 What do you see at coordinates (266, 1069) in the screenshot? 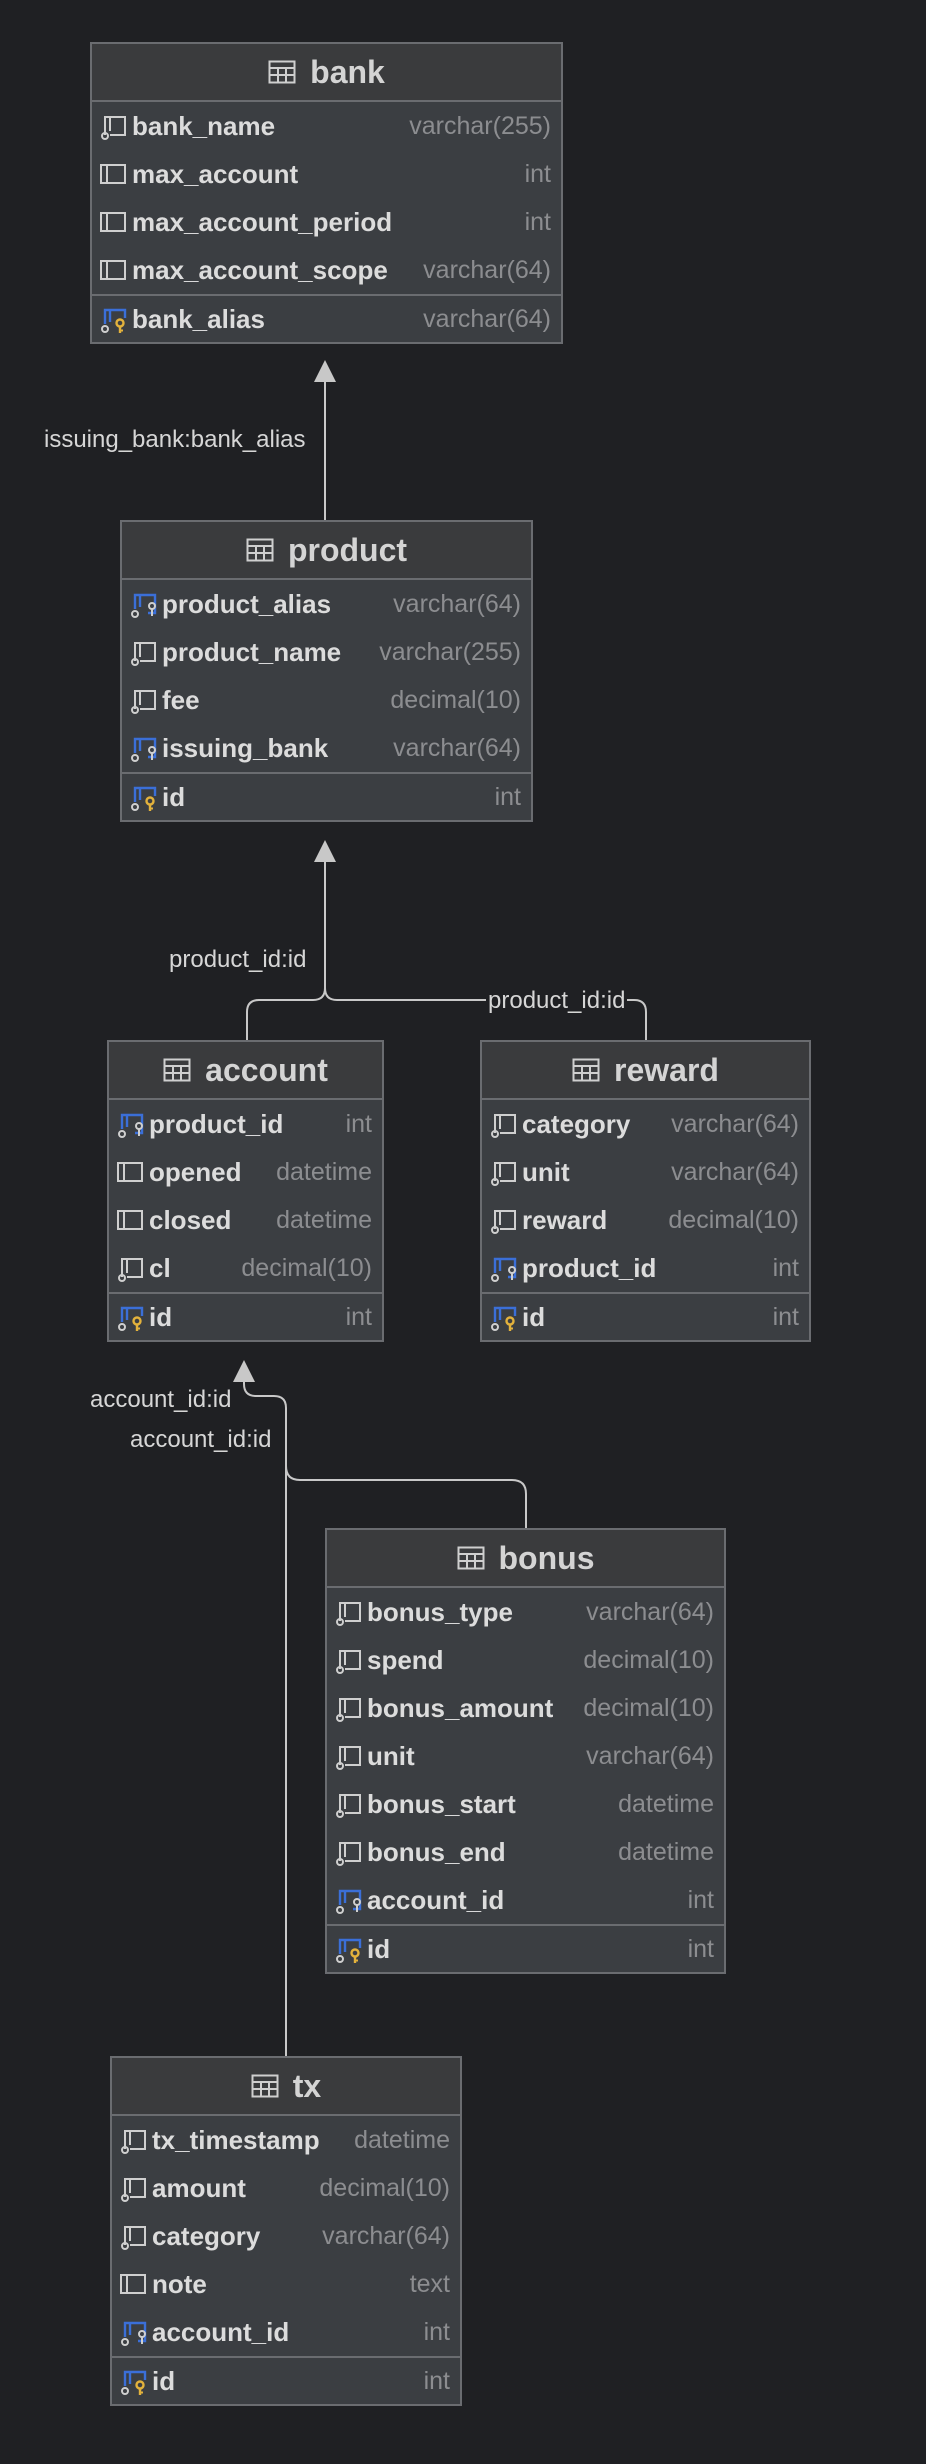
I see `table-title: account` at bounding box center [266, 1069].